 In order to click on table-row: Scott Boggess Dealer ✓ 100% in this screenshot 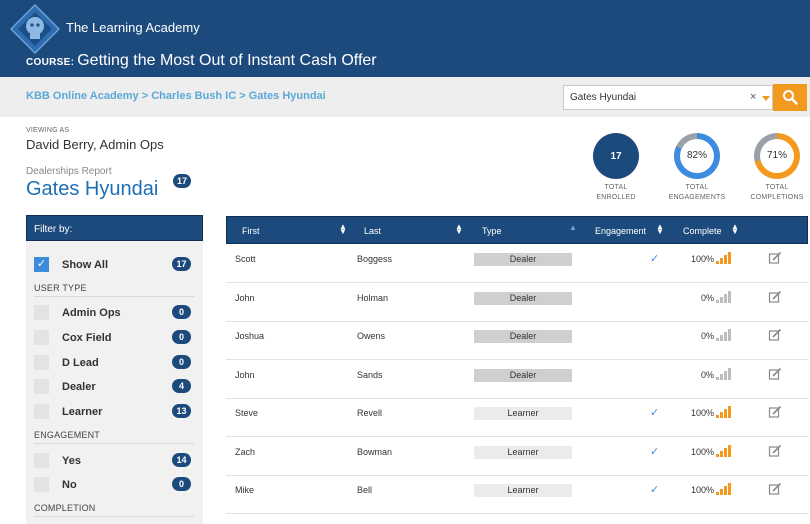, I will do `click(517, 264)`.